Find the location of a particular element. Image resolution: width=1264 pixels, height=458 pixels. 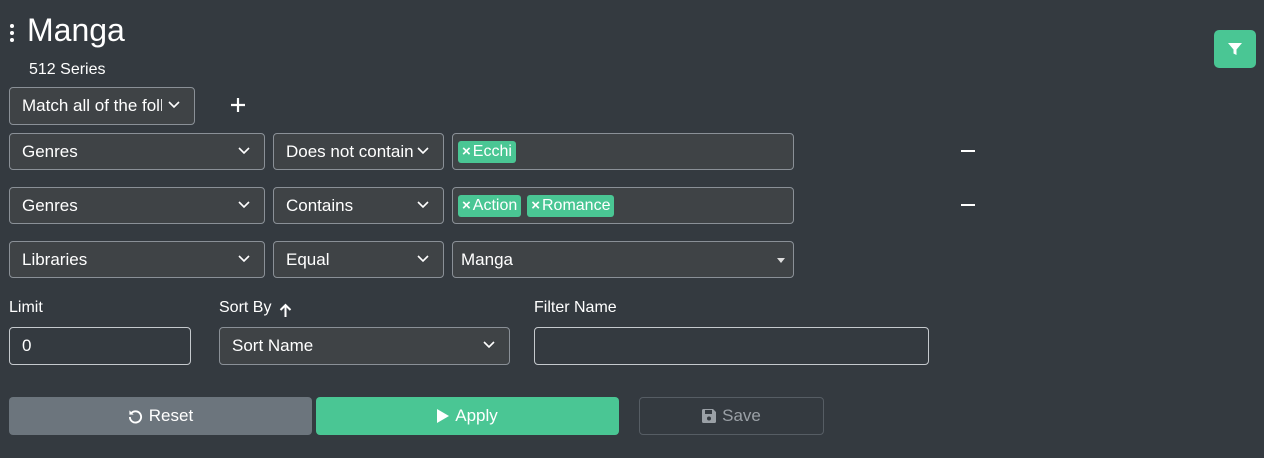

save-button: Save is located at coordinates (731, 416).